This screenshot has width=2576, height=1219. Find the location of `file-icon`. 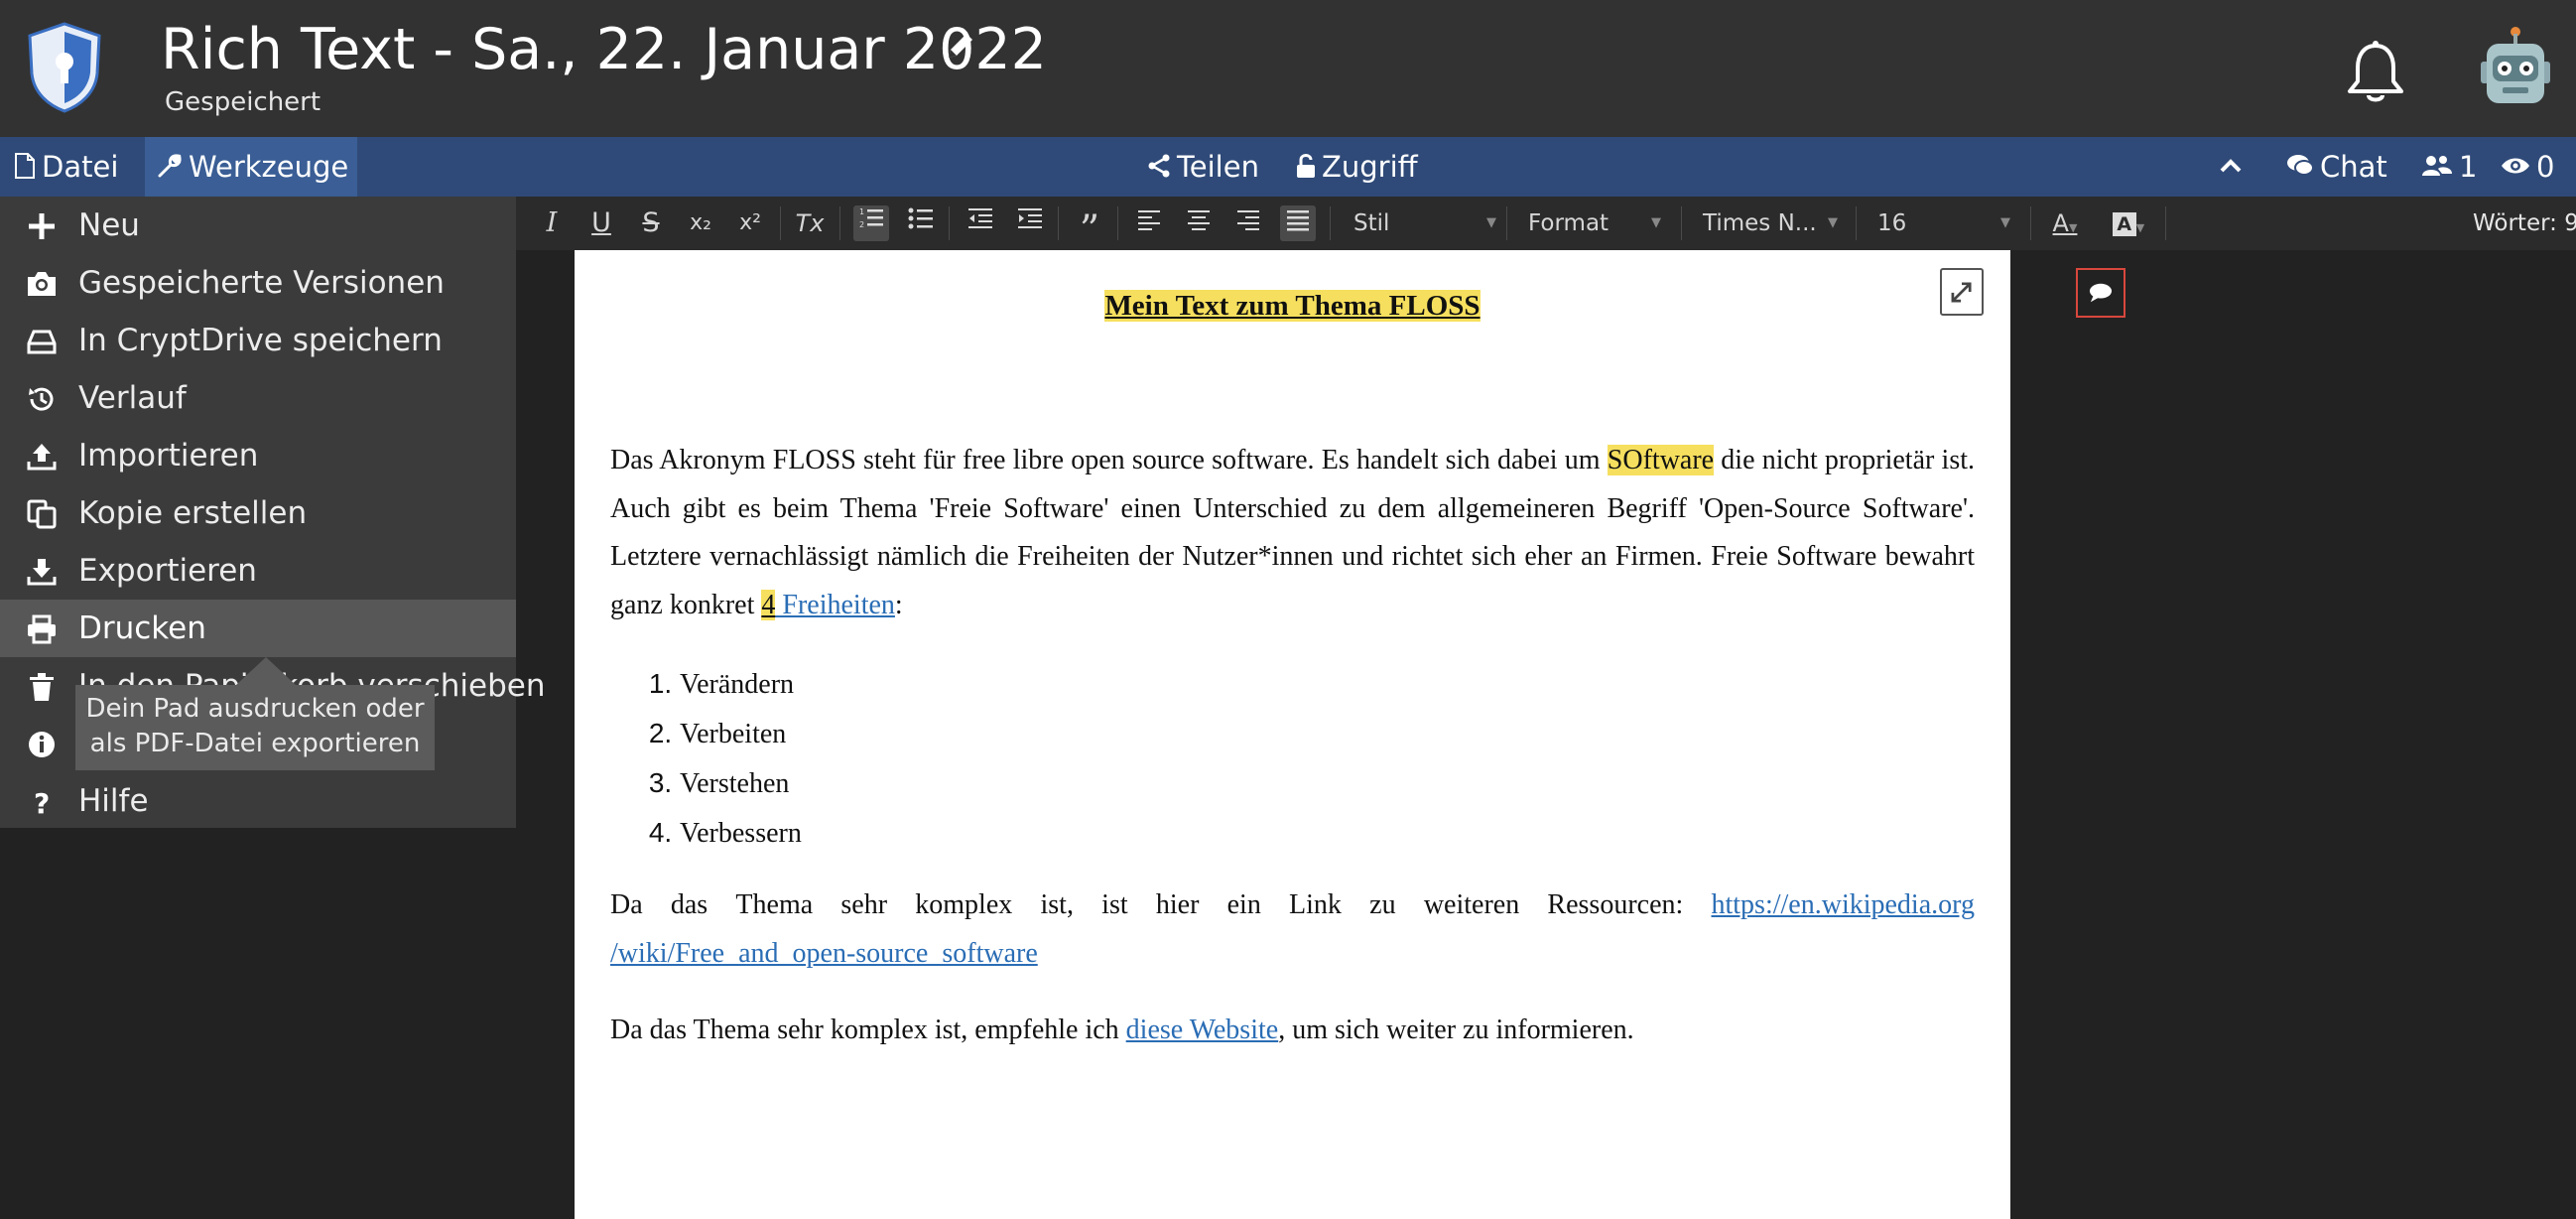

file-icon is located at coordinates (25, 166).